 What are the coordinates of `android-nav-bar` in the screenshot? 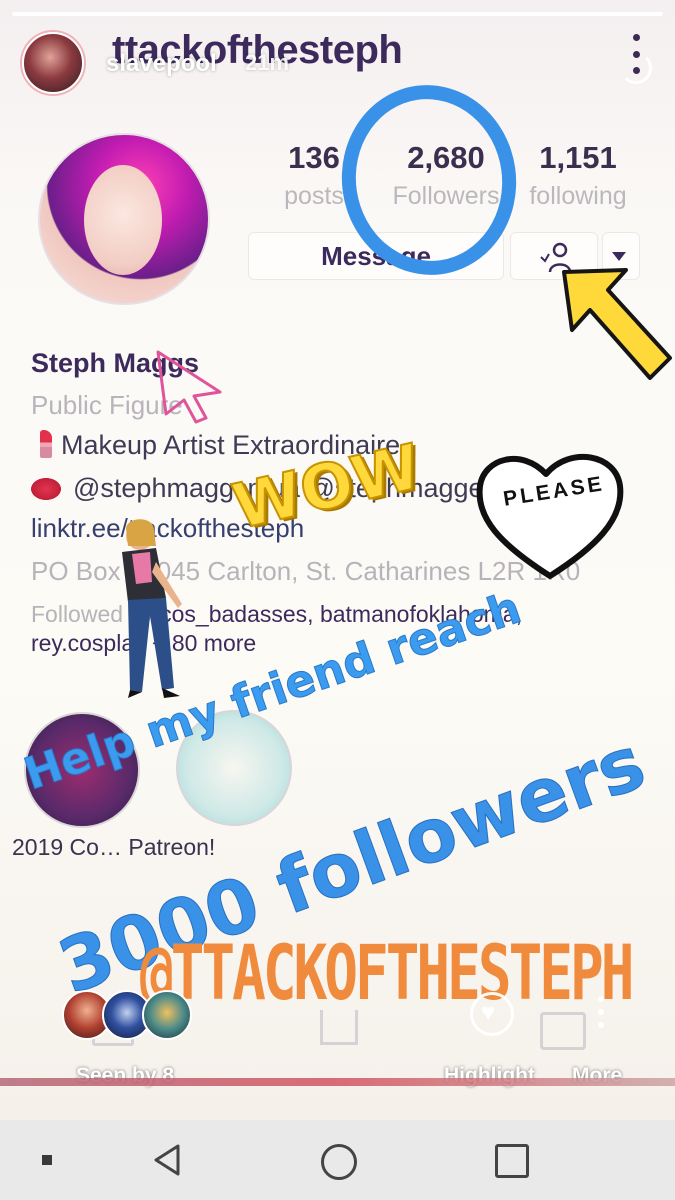 It's located at (337, 1160).